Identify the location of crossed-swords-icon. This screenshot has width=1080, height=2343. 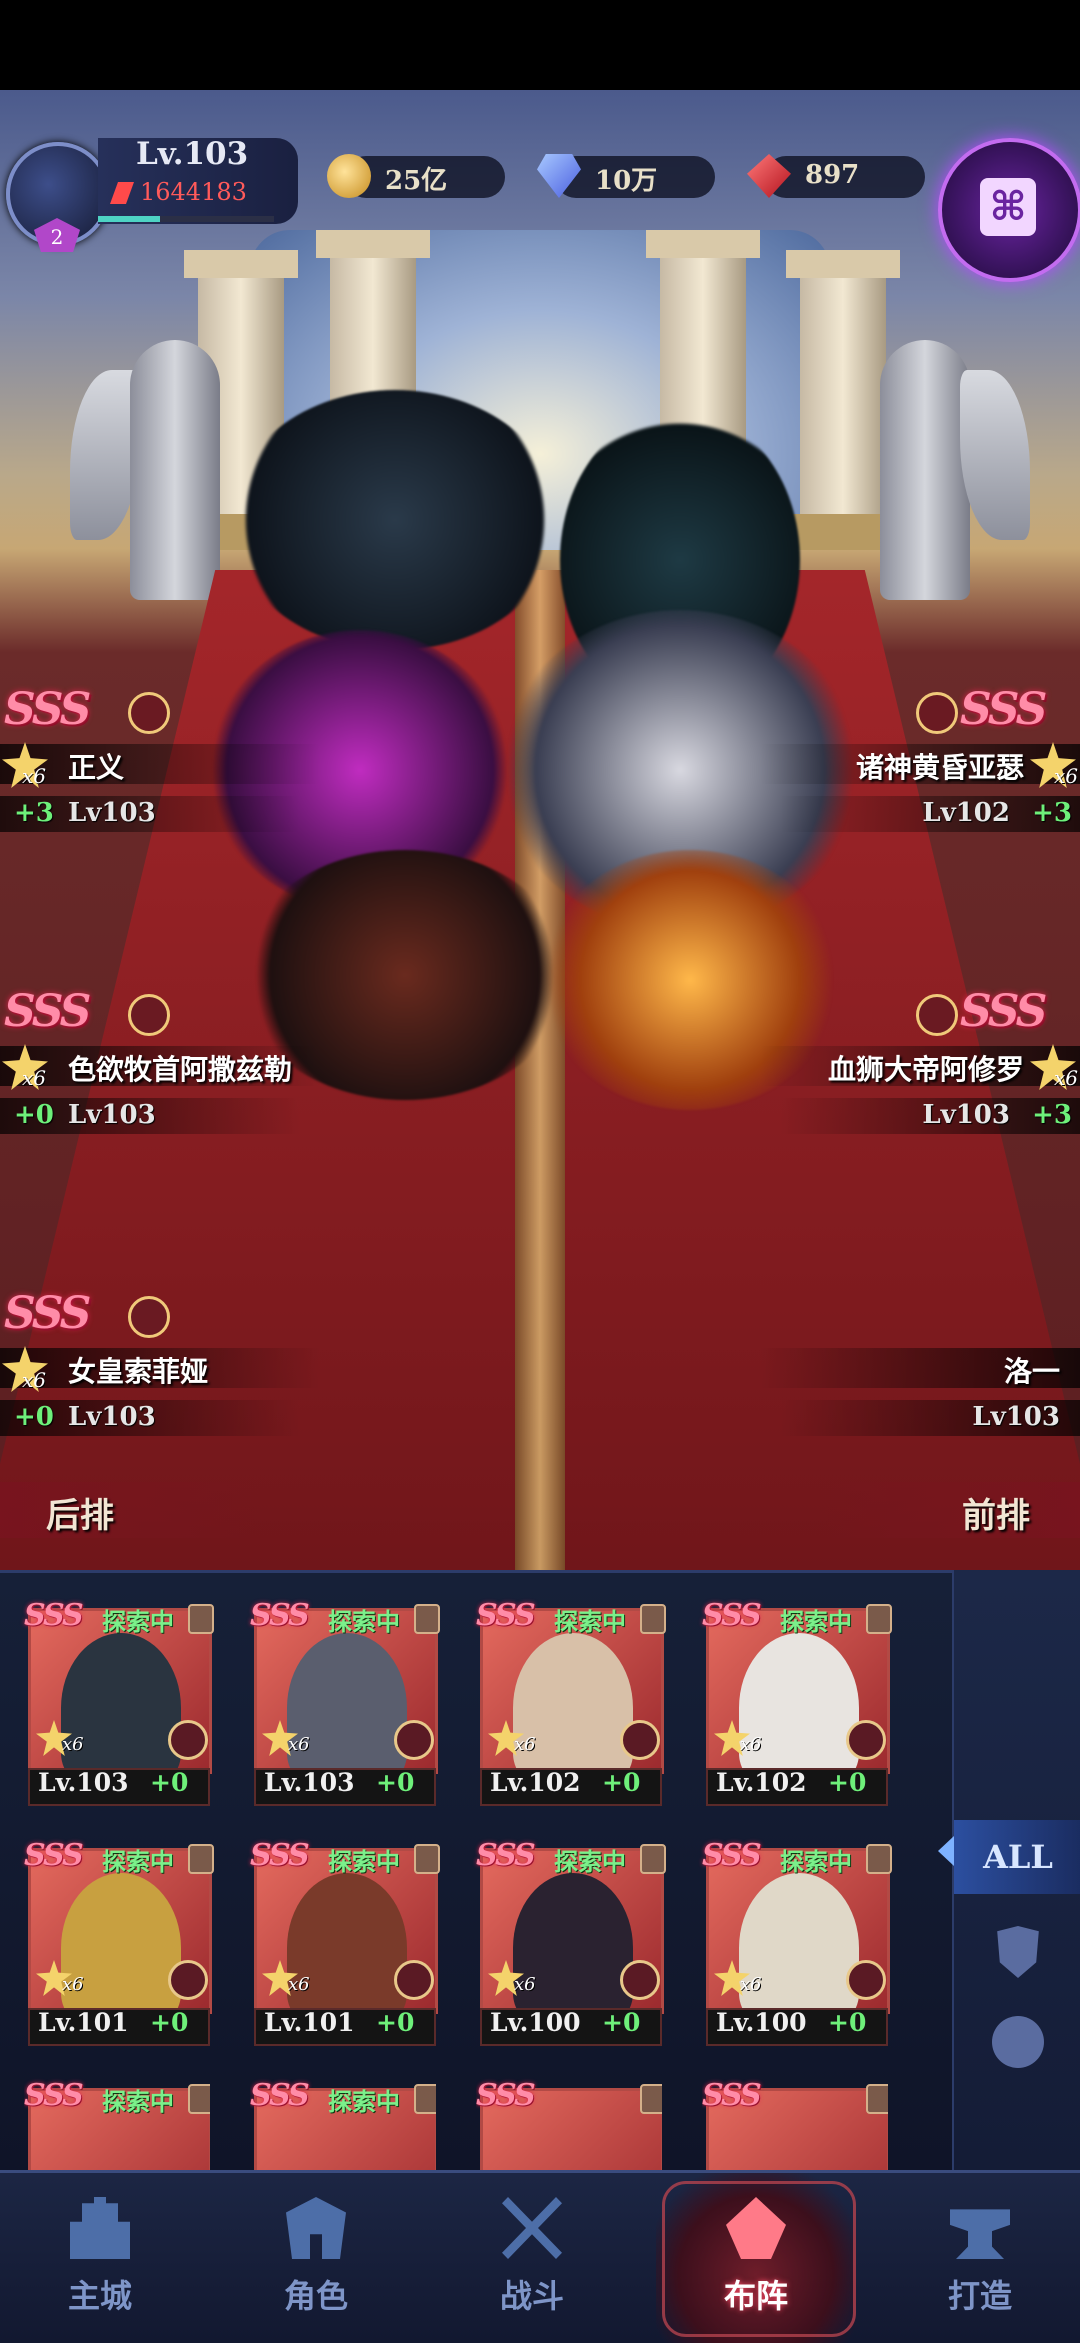
(532, 2228).